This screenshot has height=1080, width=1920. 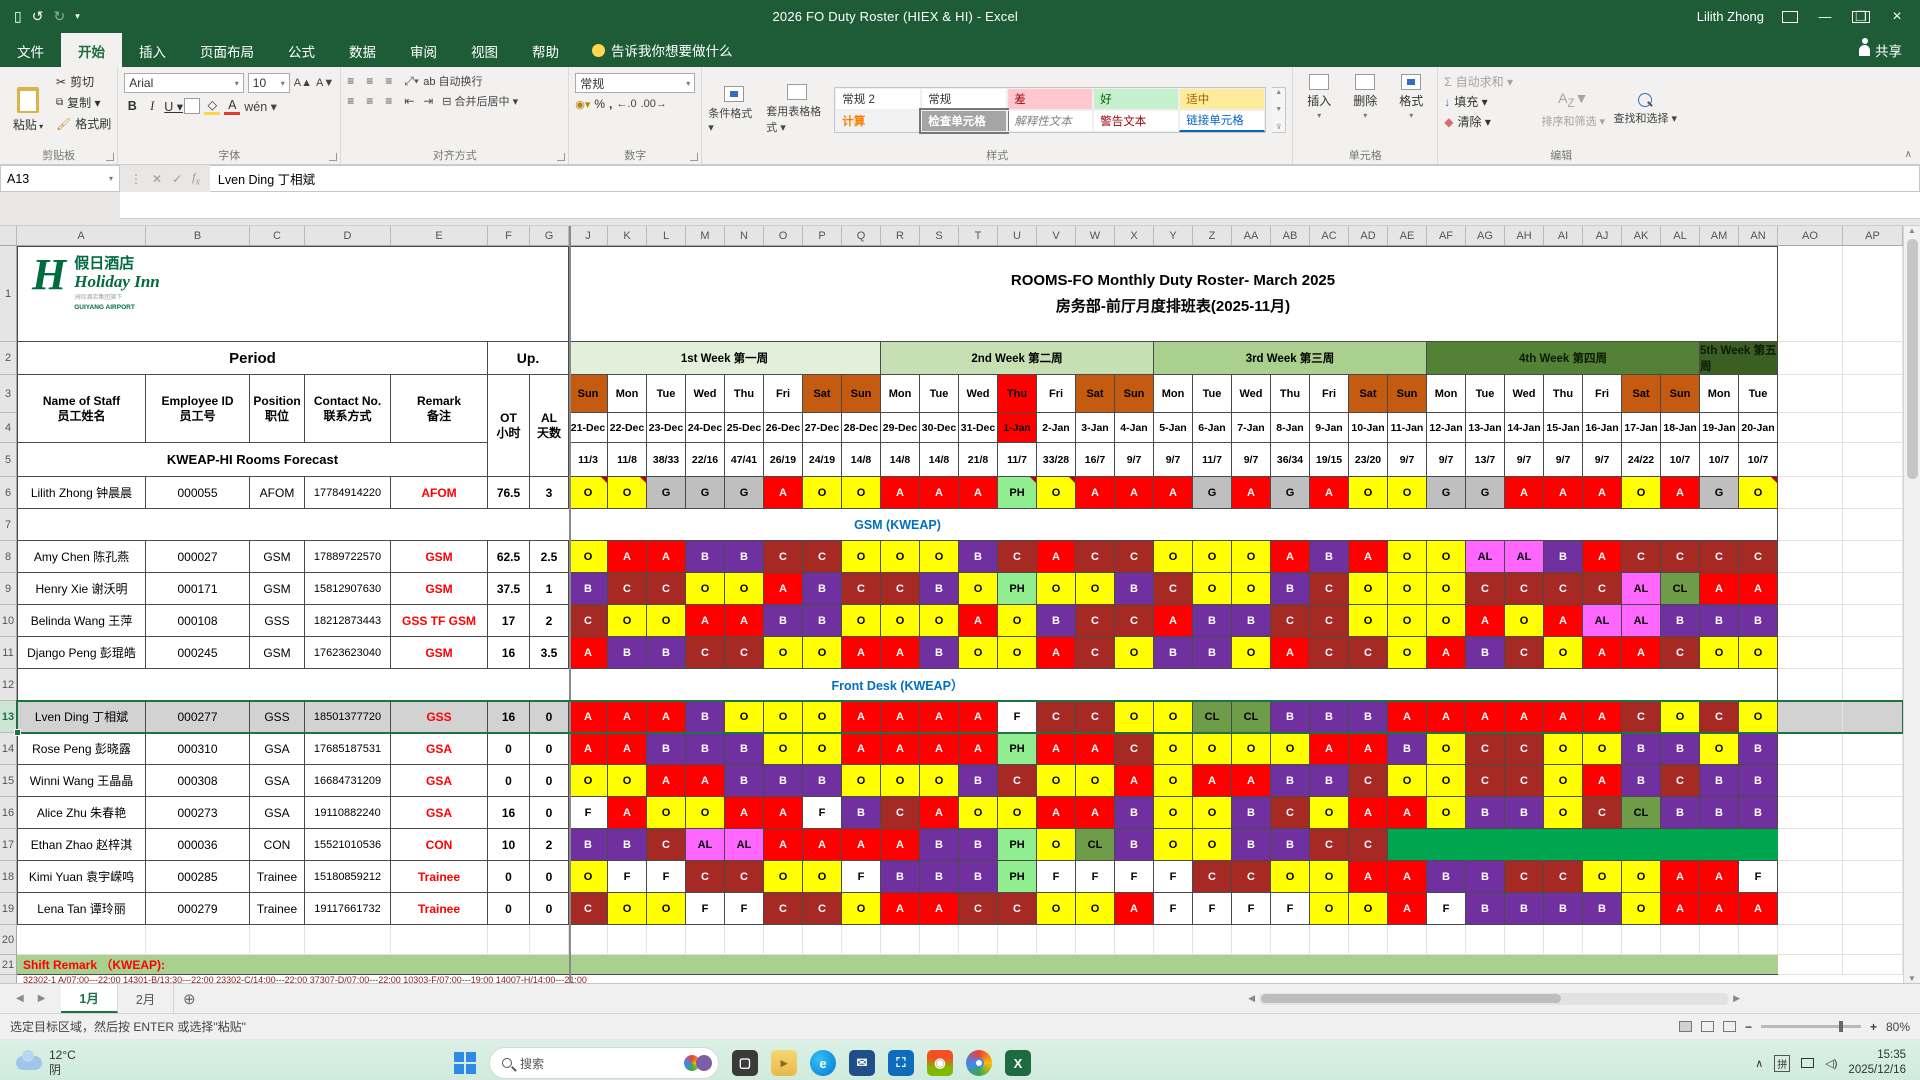 What do you see at coordinates (152, 106) in the screenshot?
I see `italic-button: I` at bounding box center [152, 106].